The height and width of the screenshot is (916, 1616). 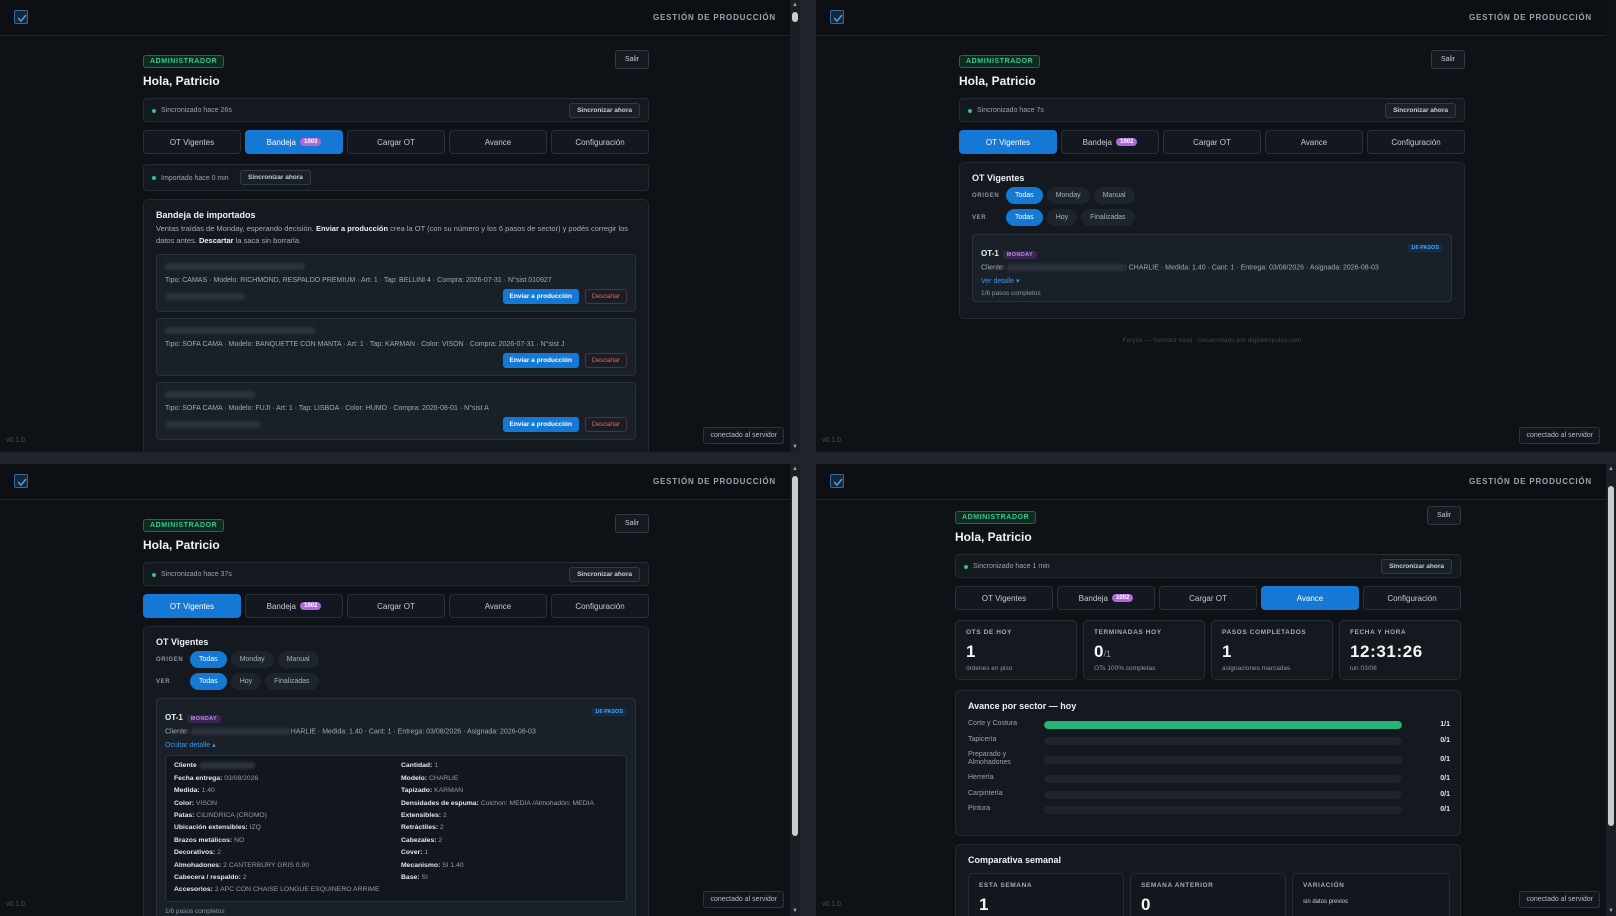 I want to click on sync-bar: Sincronizado hace 26s Sincronizar ahora, so click(x=396, y=110).